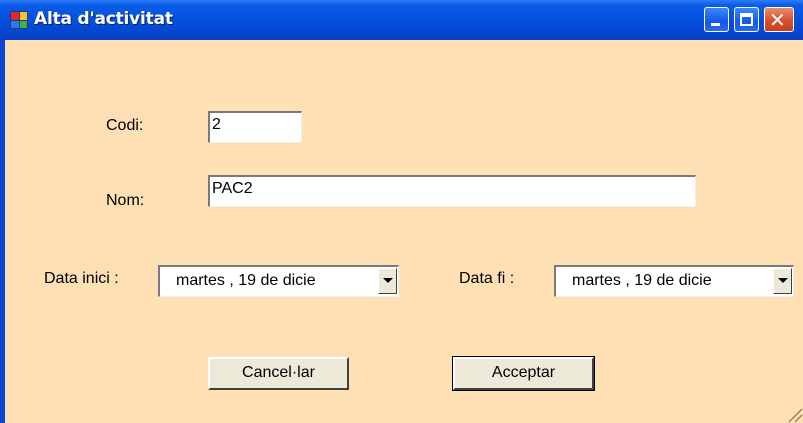  I want to click on data-fi-value: martes , 19 de dicie, so click(642, 280).